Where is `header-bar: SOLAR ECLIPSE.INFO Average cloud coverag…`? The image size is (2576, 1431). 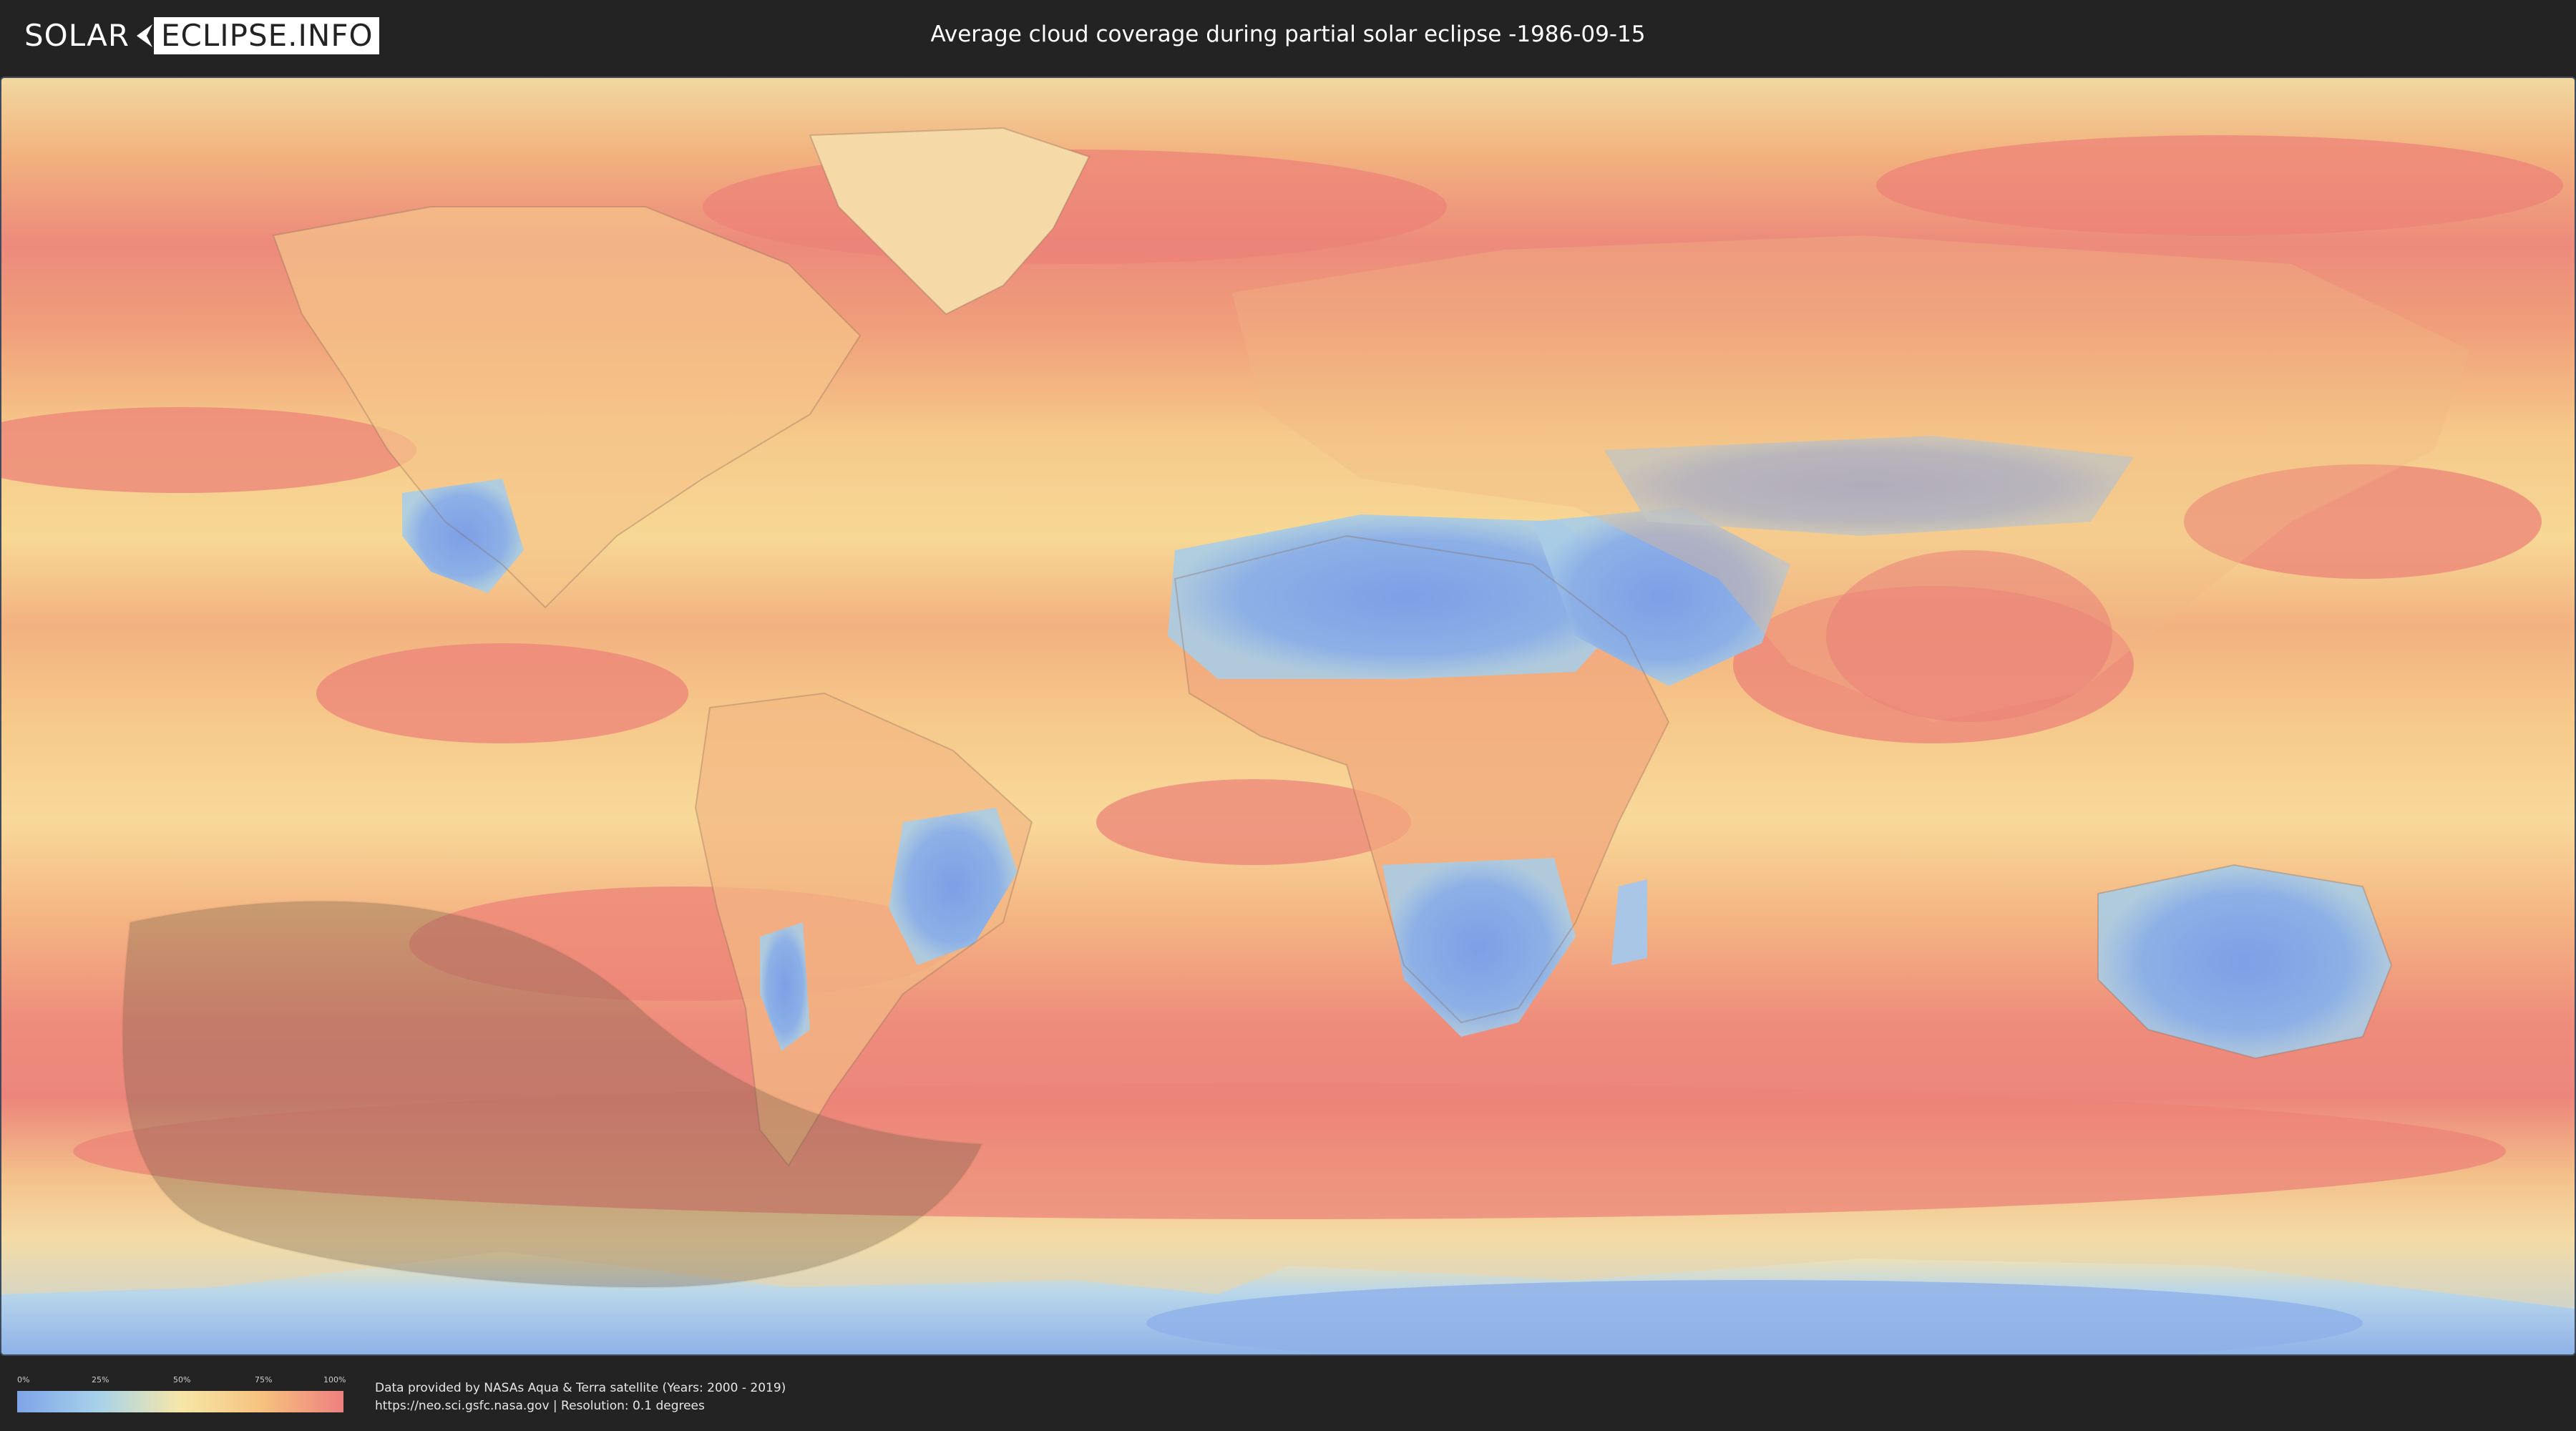
header-bar: SOLAR ECLIPSE.INFO Average cloud coverag… is located at coordinates (1288, 36).